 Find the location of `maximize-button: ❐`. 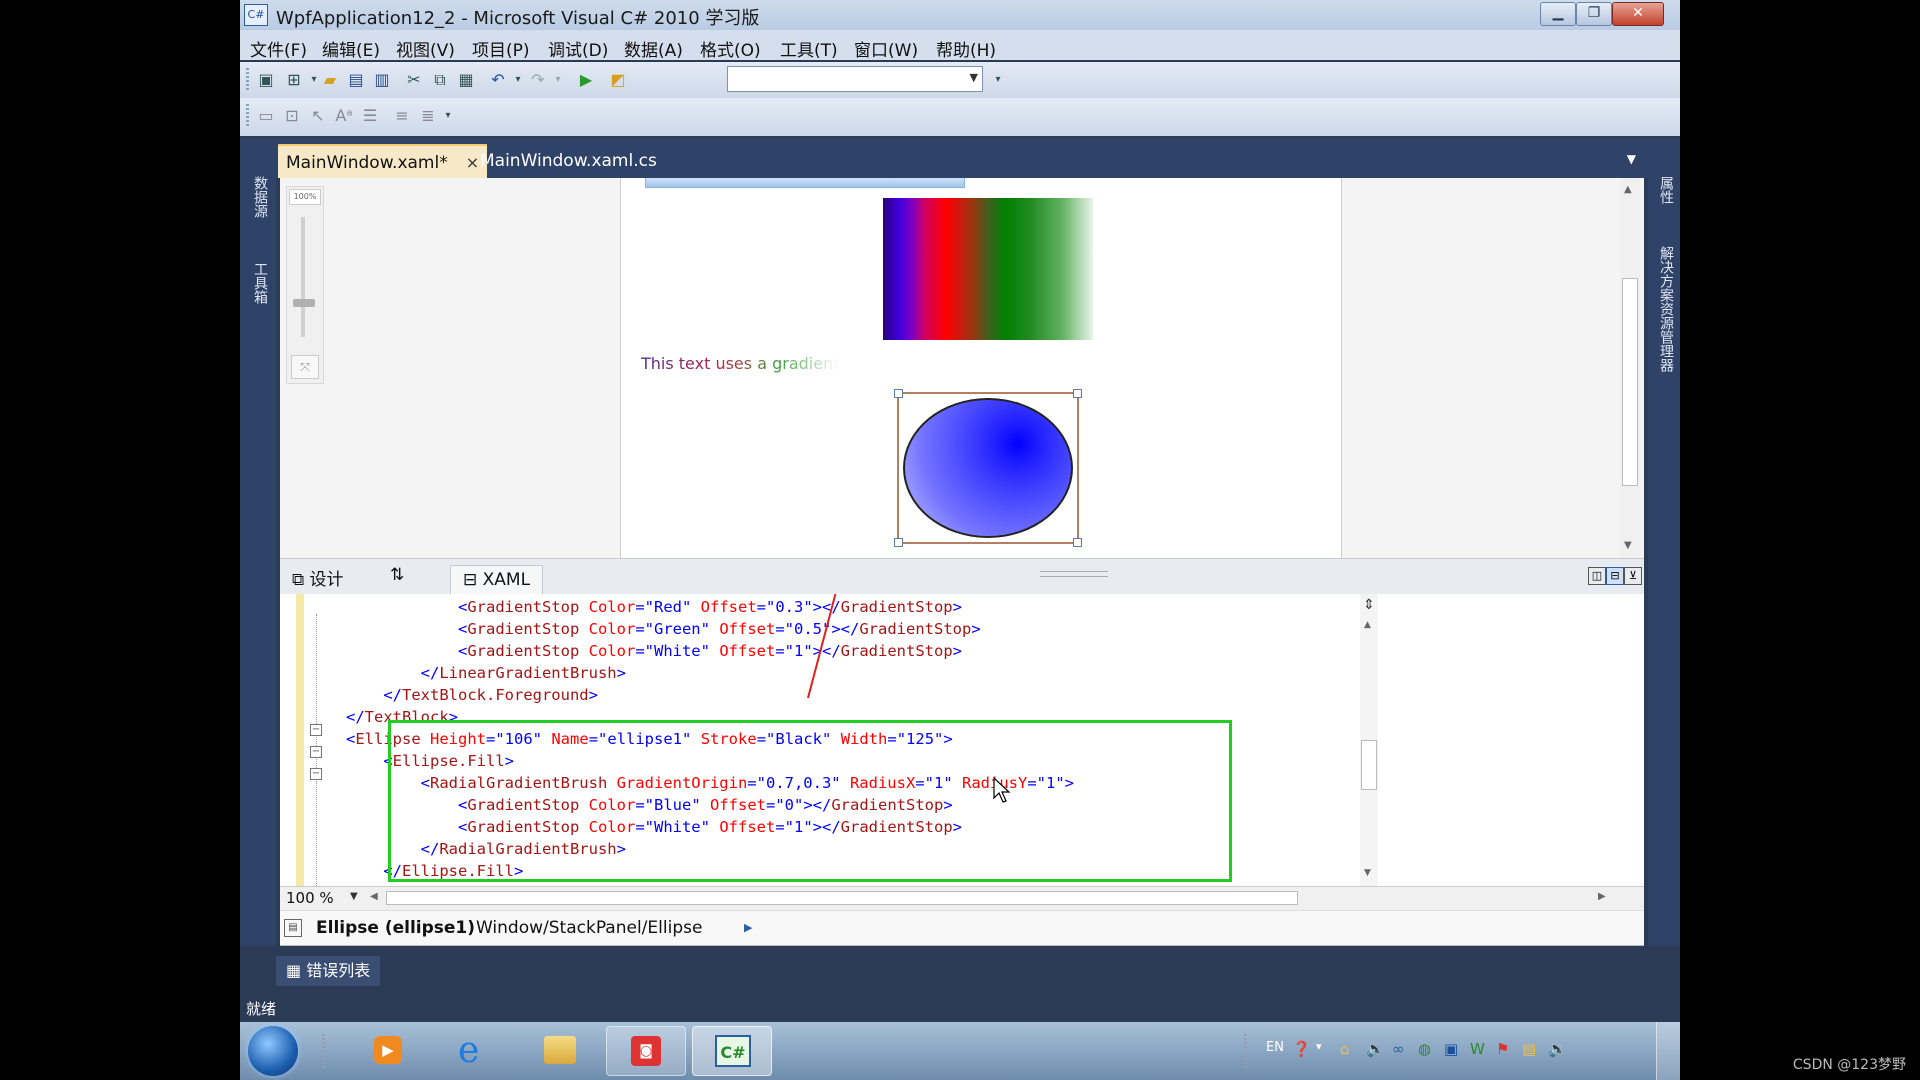

maximize-button: ❐ is located at coordinates (1594, 14).